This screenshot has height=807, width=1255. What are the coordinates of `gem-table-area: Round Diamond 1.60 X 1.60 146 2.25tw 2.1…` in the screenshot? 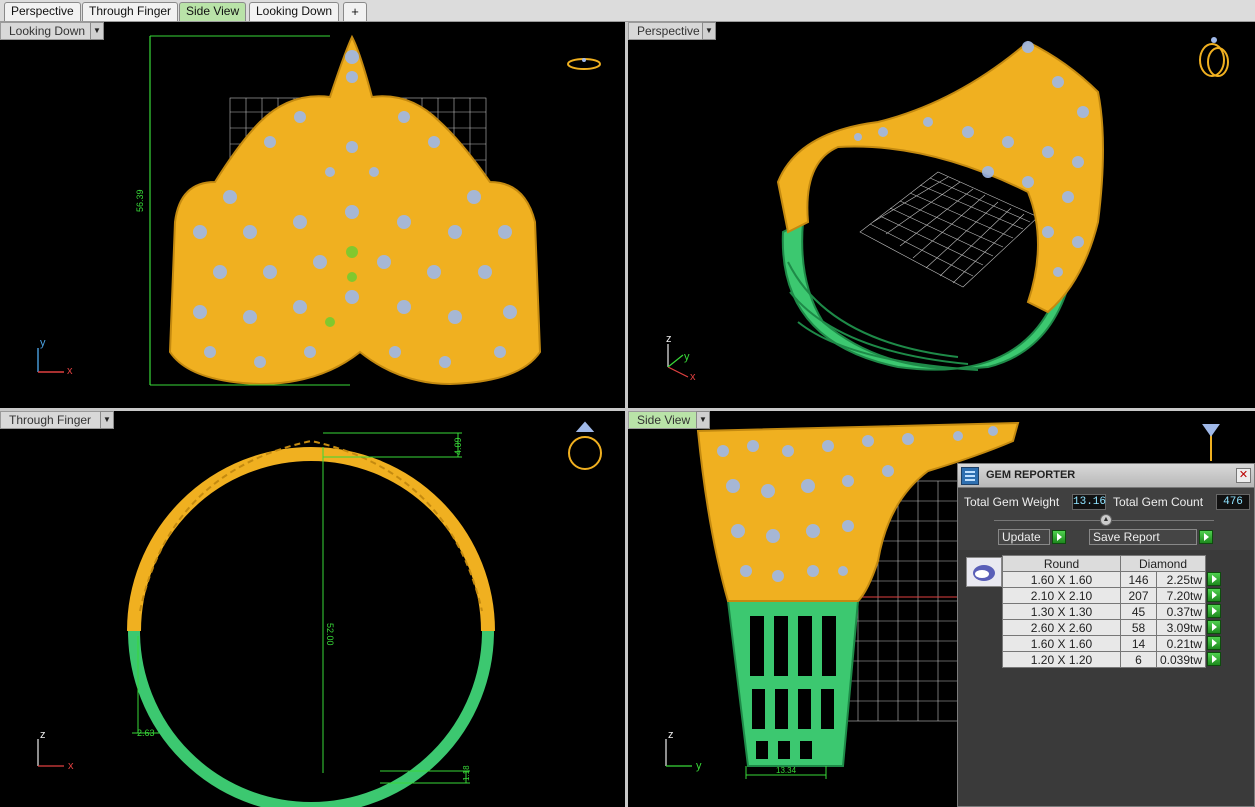 It's located at (1106, 678).